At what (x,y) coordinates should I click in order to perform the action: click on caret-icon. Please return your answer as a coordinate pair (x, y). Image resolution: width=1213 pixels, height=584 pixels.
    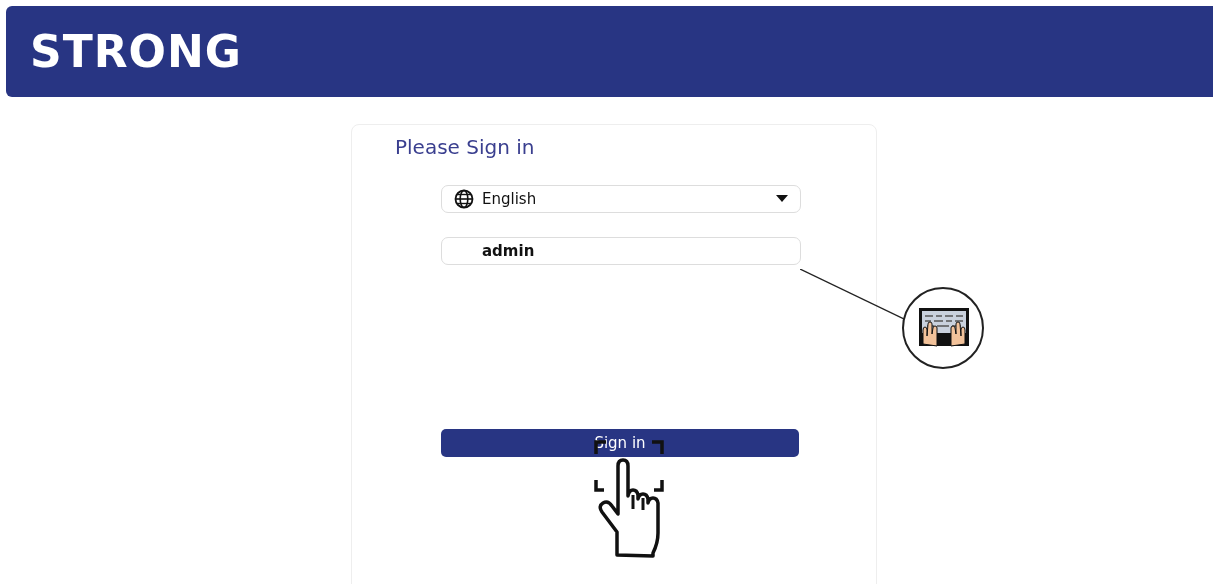
    Looking at the image, I should click on (782, 199).